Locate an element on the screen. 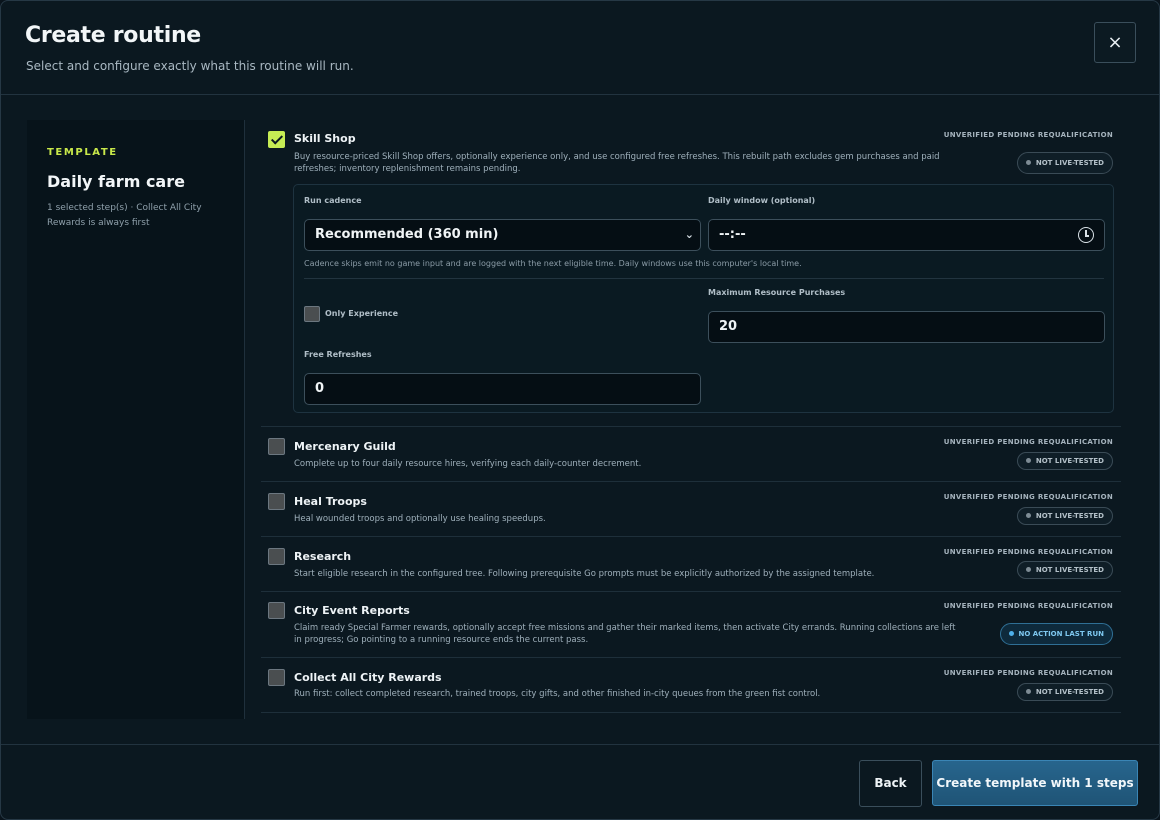 This screenshot has height=820, width=1160. template-label: TEMPLATE is located at coordinates (82, 152).